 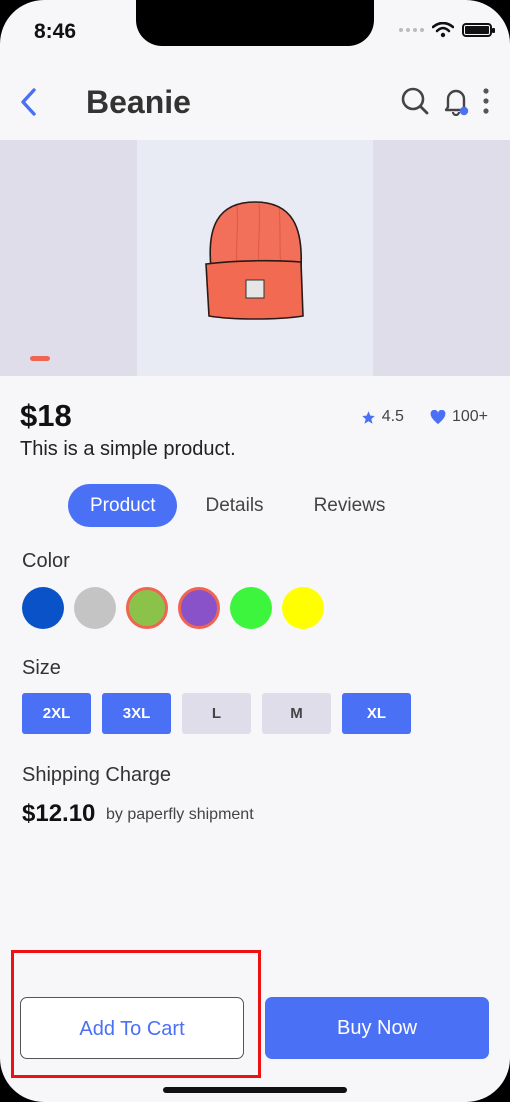 What do you see at coordinates (173, 608) in the screenshot?
I see `color-swatches` at bounding box center [173, 608].